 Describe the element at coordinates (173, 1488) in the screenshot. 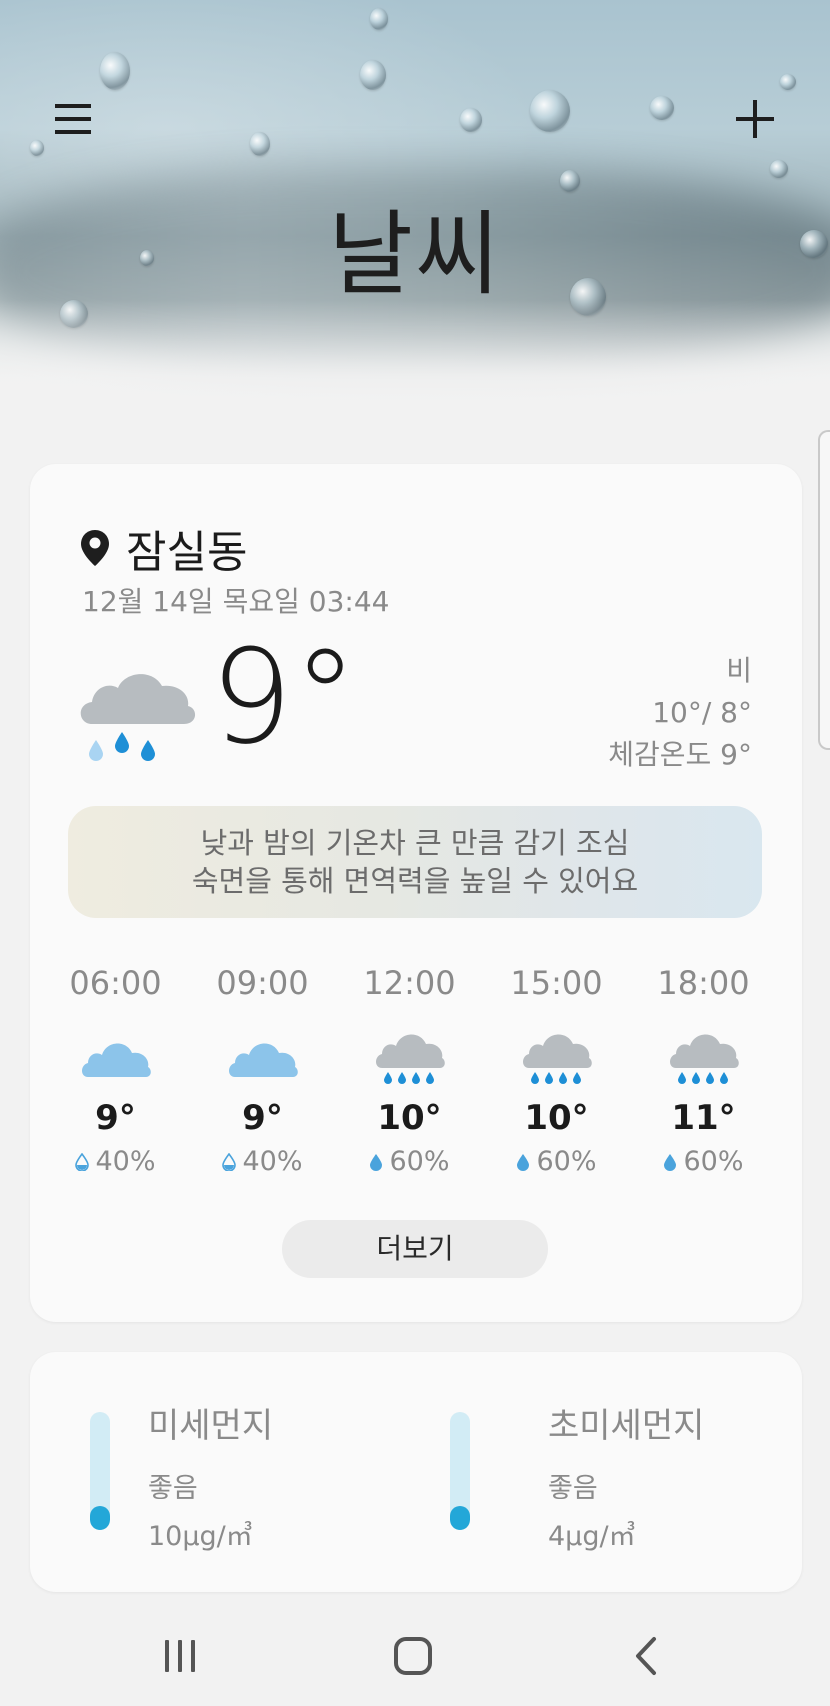

I see `pm10-level: 좋음` at that location.